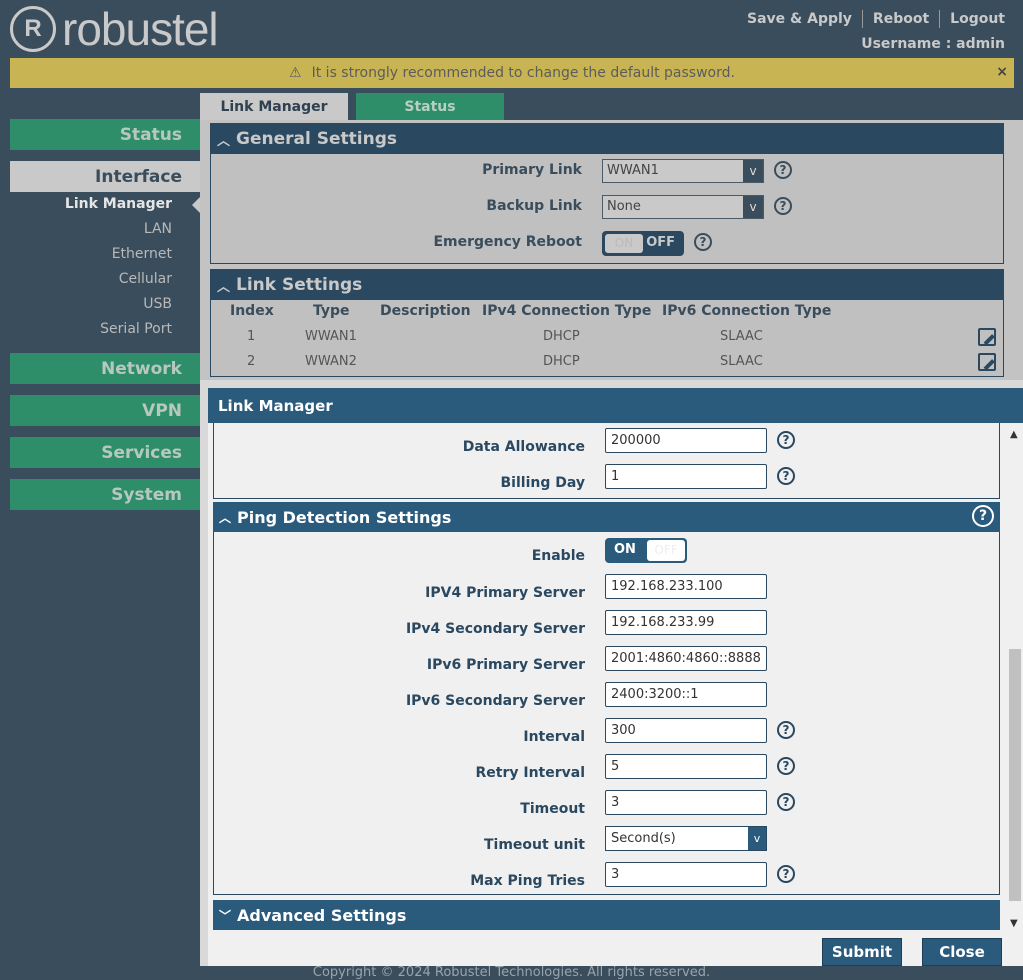 The height and width of the screenshot is (980, 1023). I want to click on column-header-ipv6: IPv6 Connection Type, so click(747, 311).